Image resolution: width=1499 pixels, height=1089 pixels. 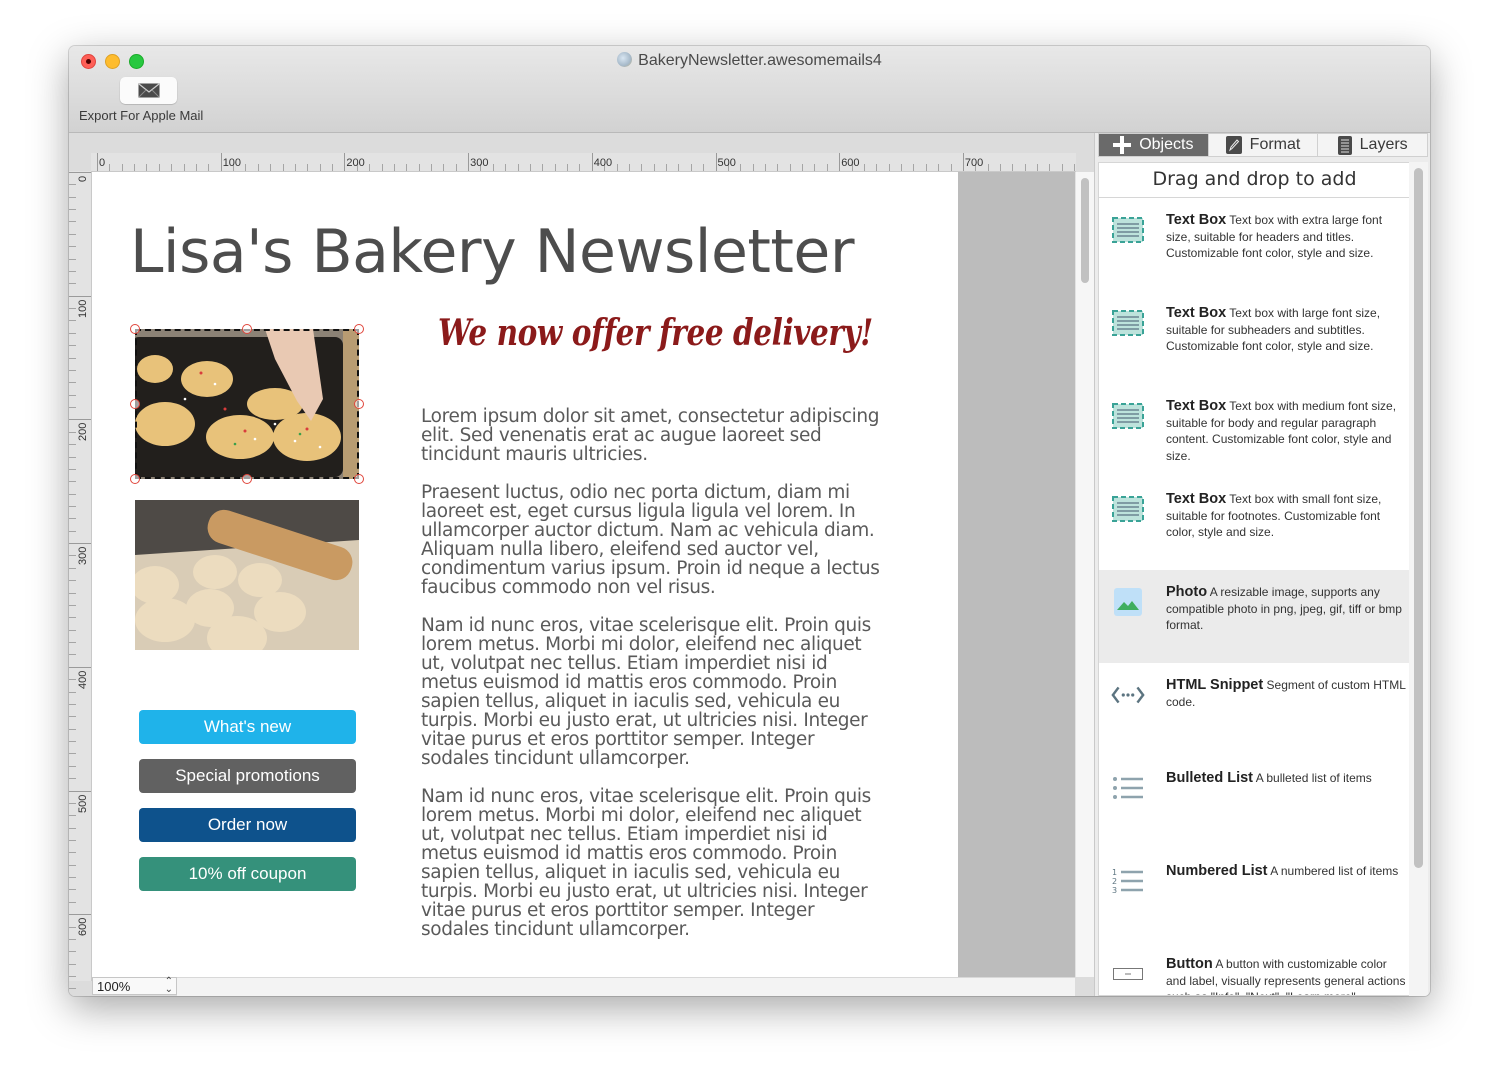 I want to click on resize-handle-bottom-left, so click(x=135, y=479).